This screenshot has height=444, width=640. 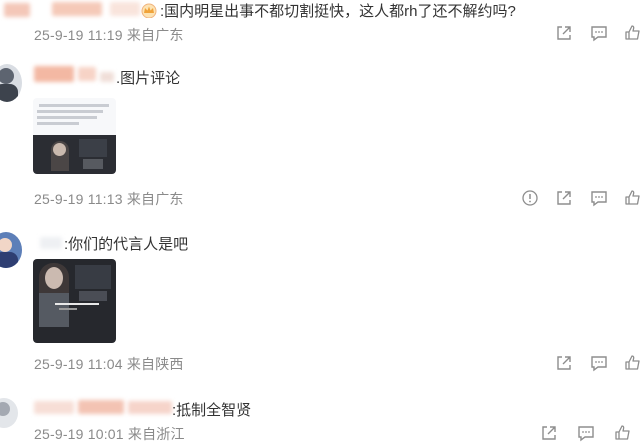 I want to click on comment-text: :你们的代言人是吧, so click(x=126, y=244).